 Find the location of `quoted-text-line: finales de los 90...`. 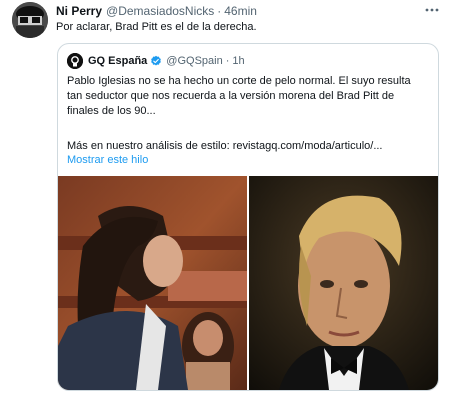

quoted-text-line: finales de los 90... is located at coordinates (111, 111).